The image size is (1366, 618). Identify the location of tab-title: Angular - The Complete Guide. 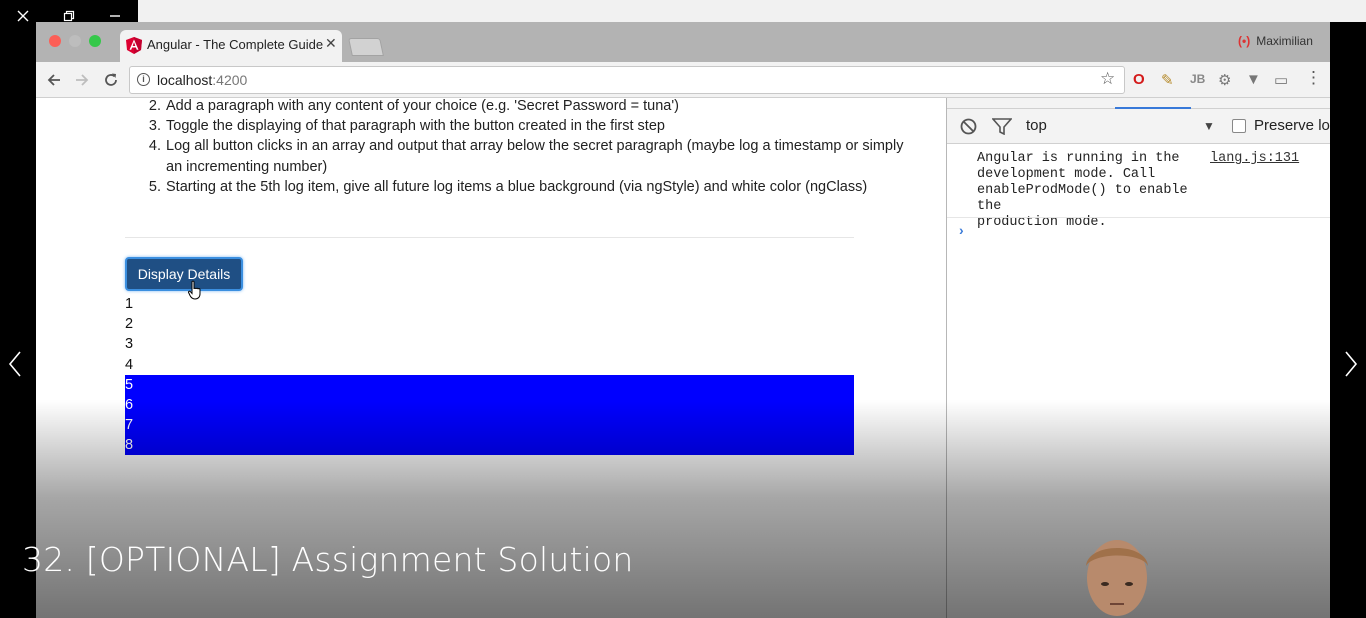
(235, 44).